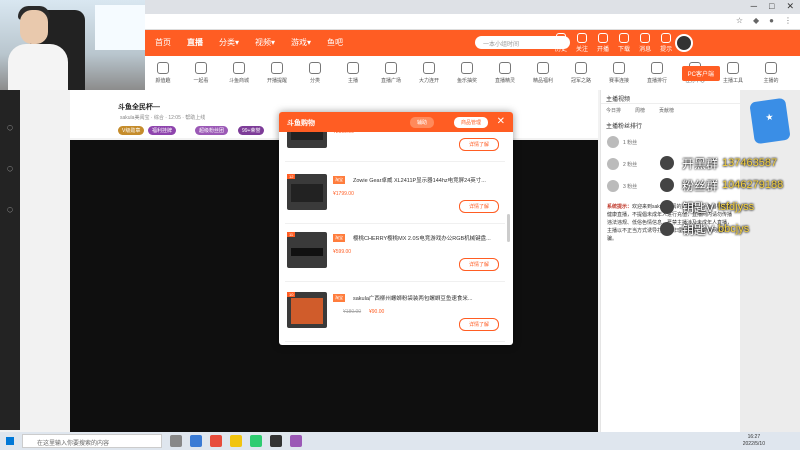  Describe the element at coordinates (603, 43) in the screenshot. I see `broadcast-icon: 开播` at that location.